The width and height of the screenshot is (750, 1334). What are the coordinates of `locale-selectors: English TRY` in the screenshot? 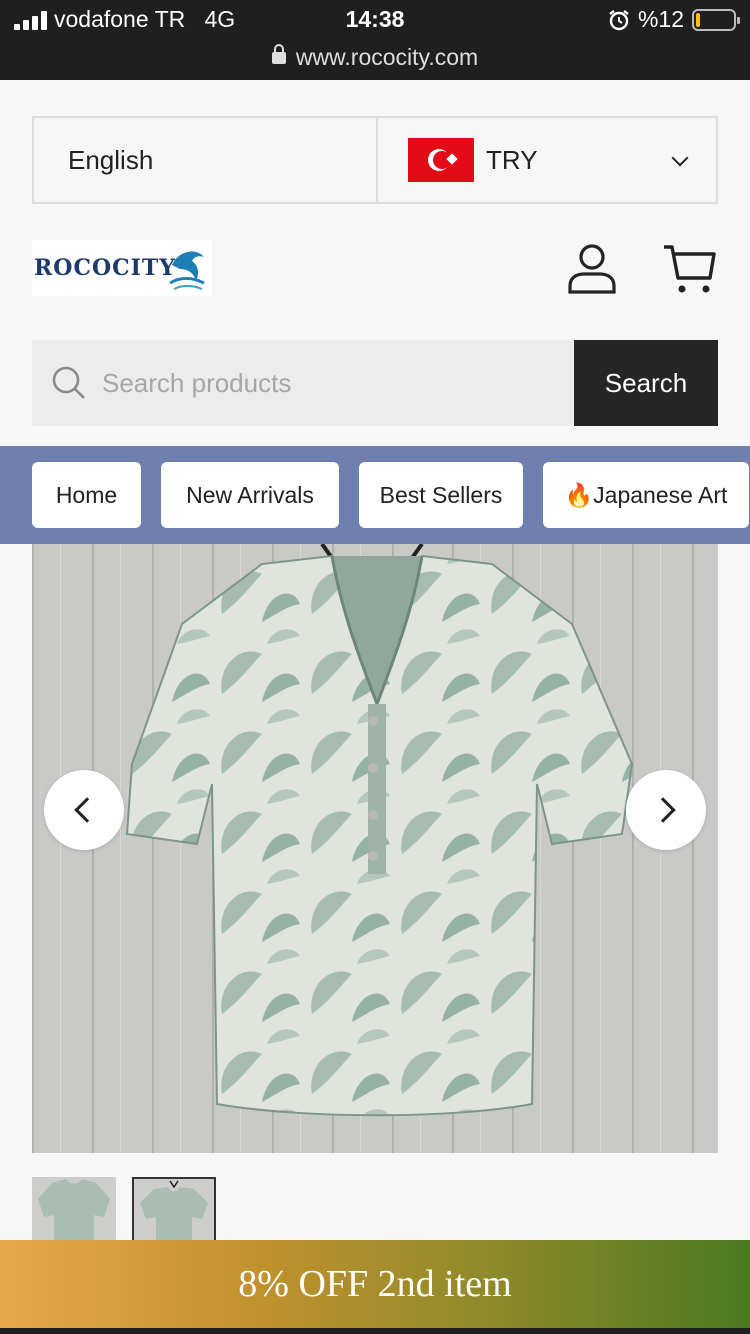 It's located at (375, 160).